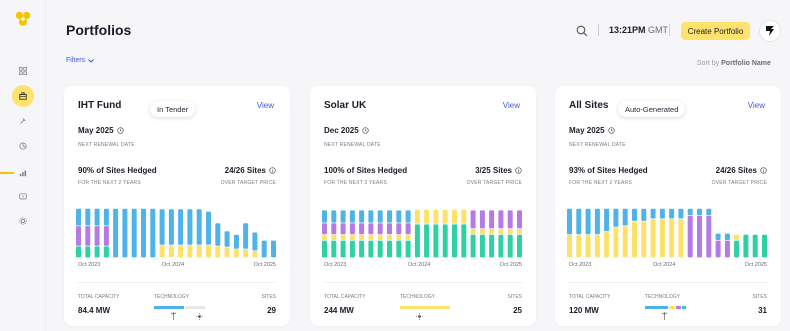 This screenshot has height=331, width=790. What do you see at coordinates (498, 170) in the screenshot?
I see `sites-over-target: 3/25 Sites` at bounding box center [498, 170].